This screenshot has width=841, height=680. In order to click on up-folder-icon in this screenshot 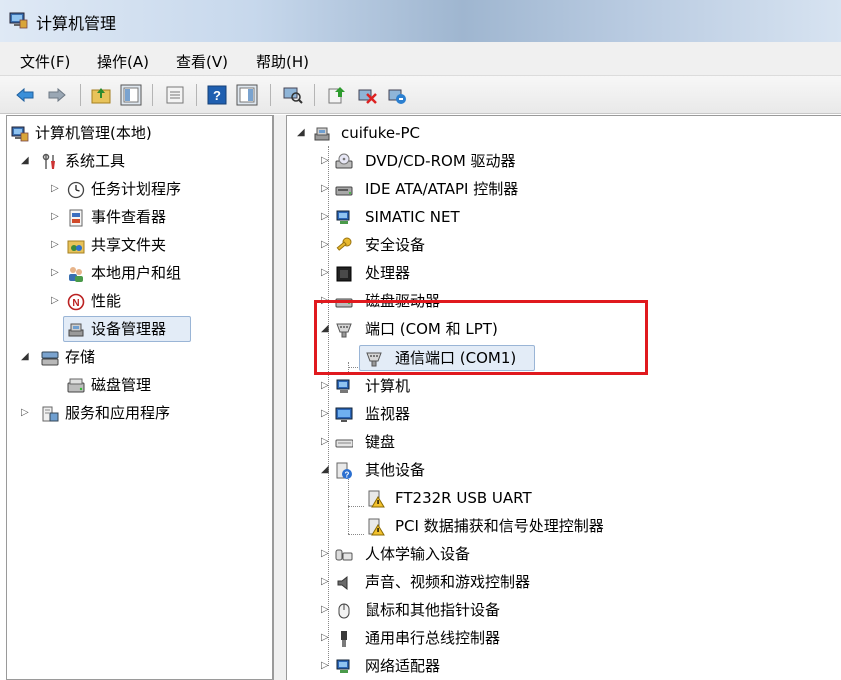, I will do `click(101, 95)`.